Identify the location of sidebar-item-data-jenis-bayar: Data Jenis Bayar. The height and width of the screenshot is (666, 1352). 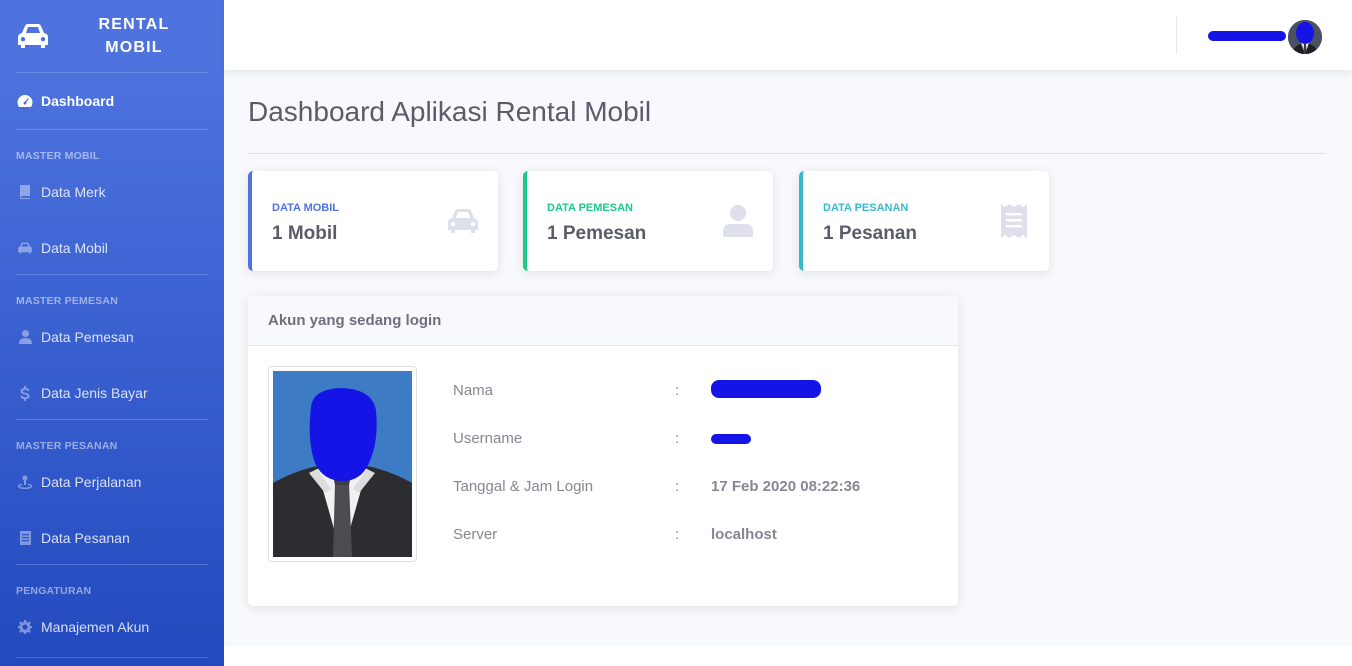
(112, 393).